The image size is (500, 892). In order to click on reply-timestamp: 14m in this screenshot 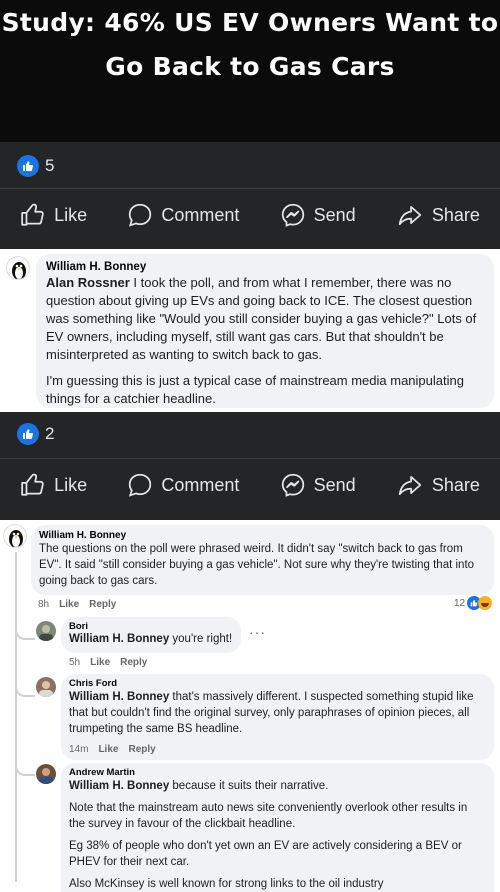, I will do `click(78, 749)`.